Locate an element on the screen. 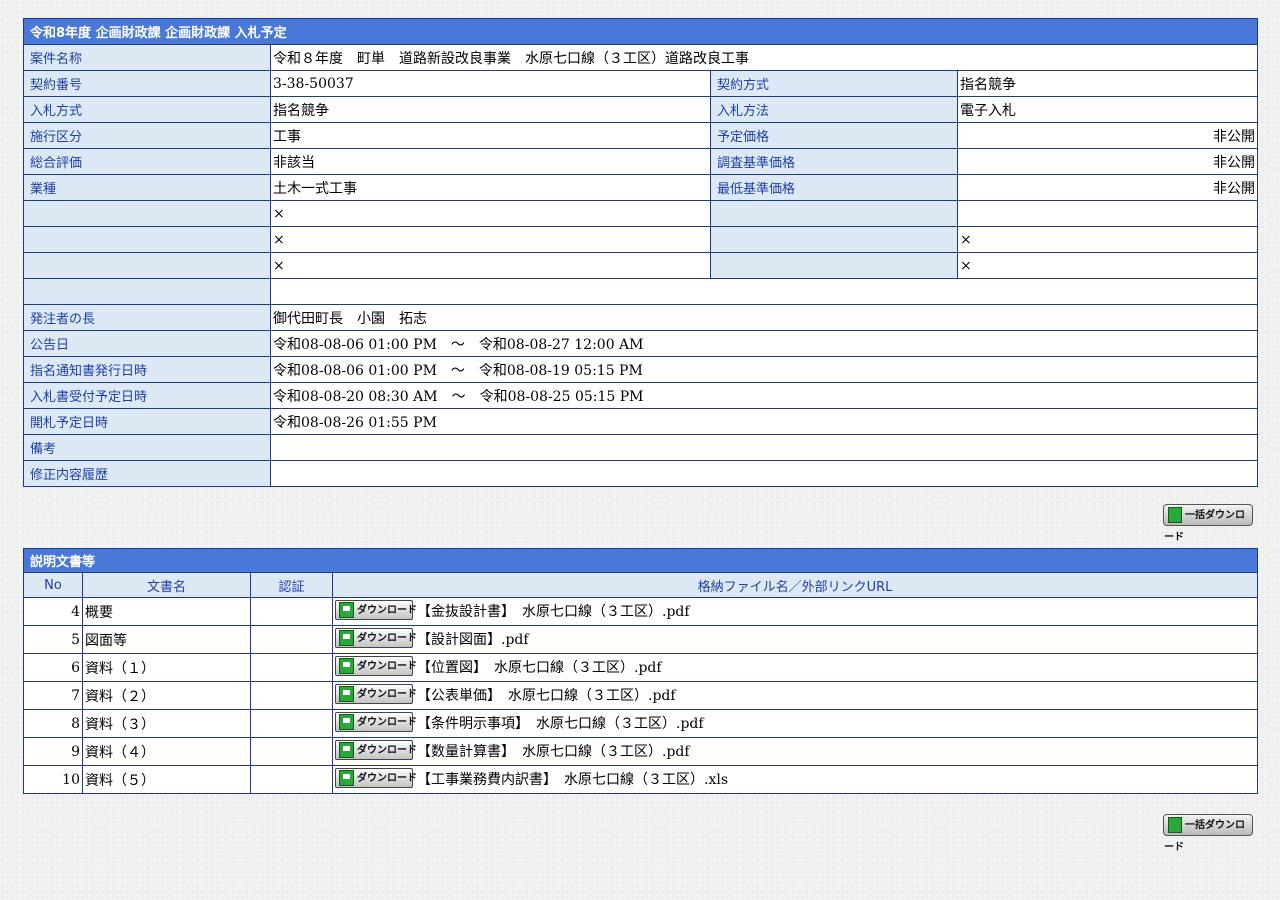  remarks-label: 備考 is located at coordinates (147, 447).